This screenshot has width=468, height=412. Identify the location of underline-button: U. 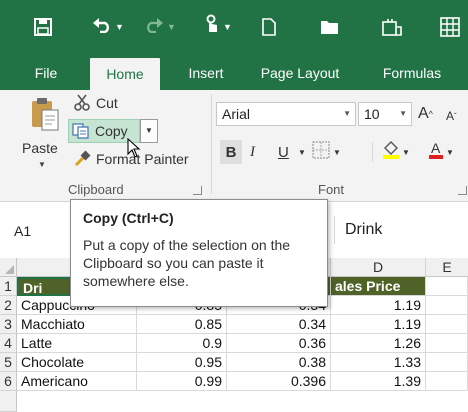
(286, 152).